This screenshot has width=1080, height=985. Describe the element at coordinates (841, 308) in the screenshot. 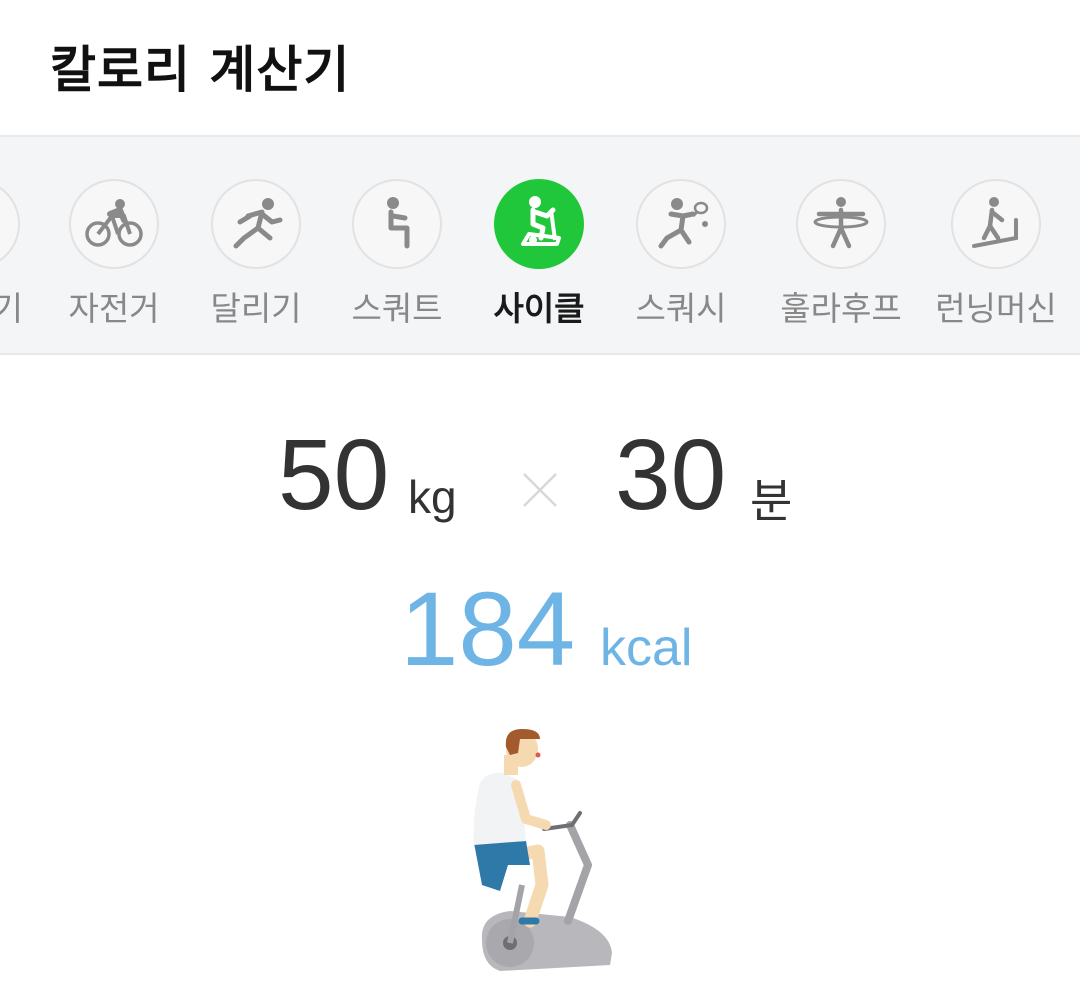

I see `tab-label: 훌라후프` at that location.